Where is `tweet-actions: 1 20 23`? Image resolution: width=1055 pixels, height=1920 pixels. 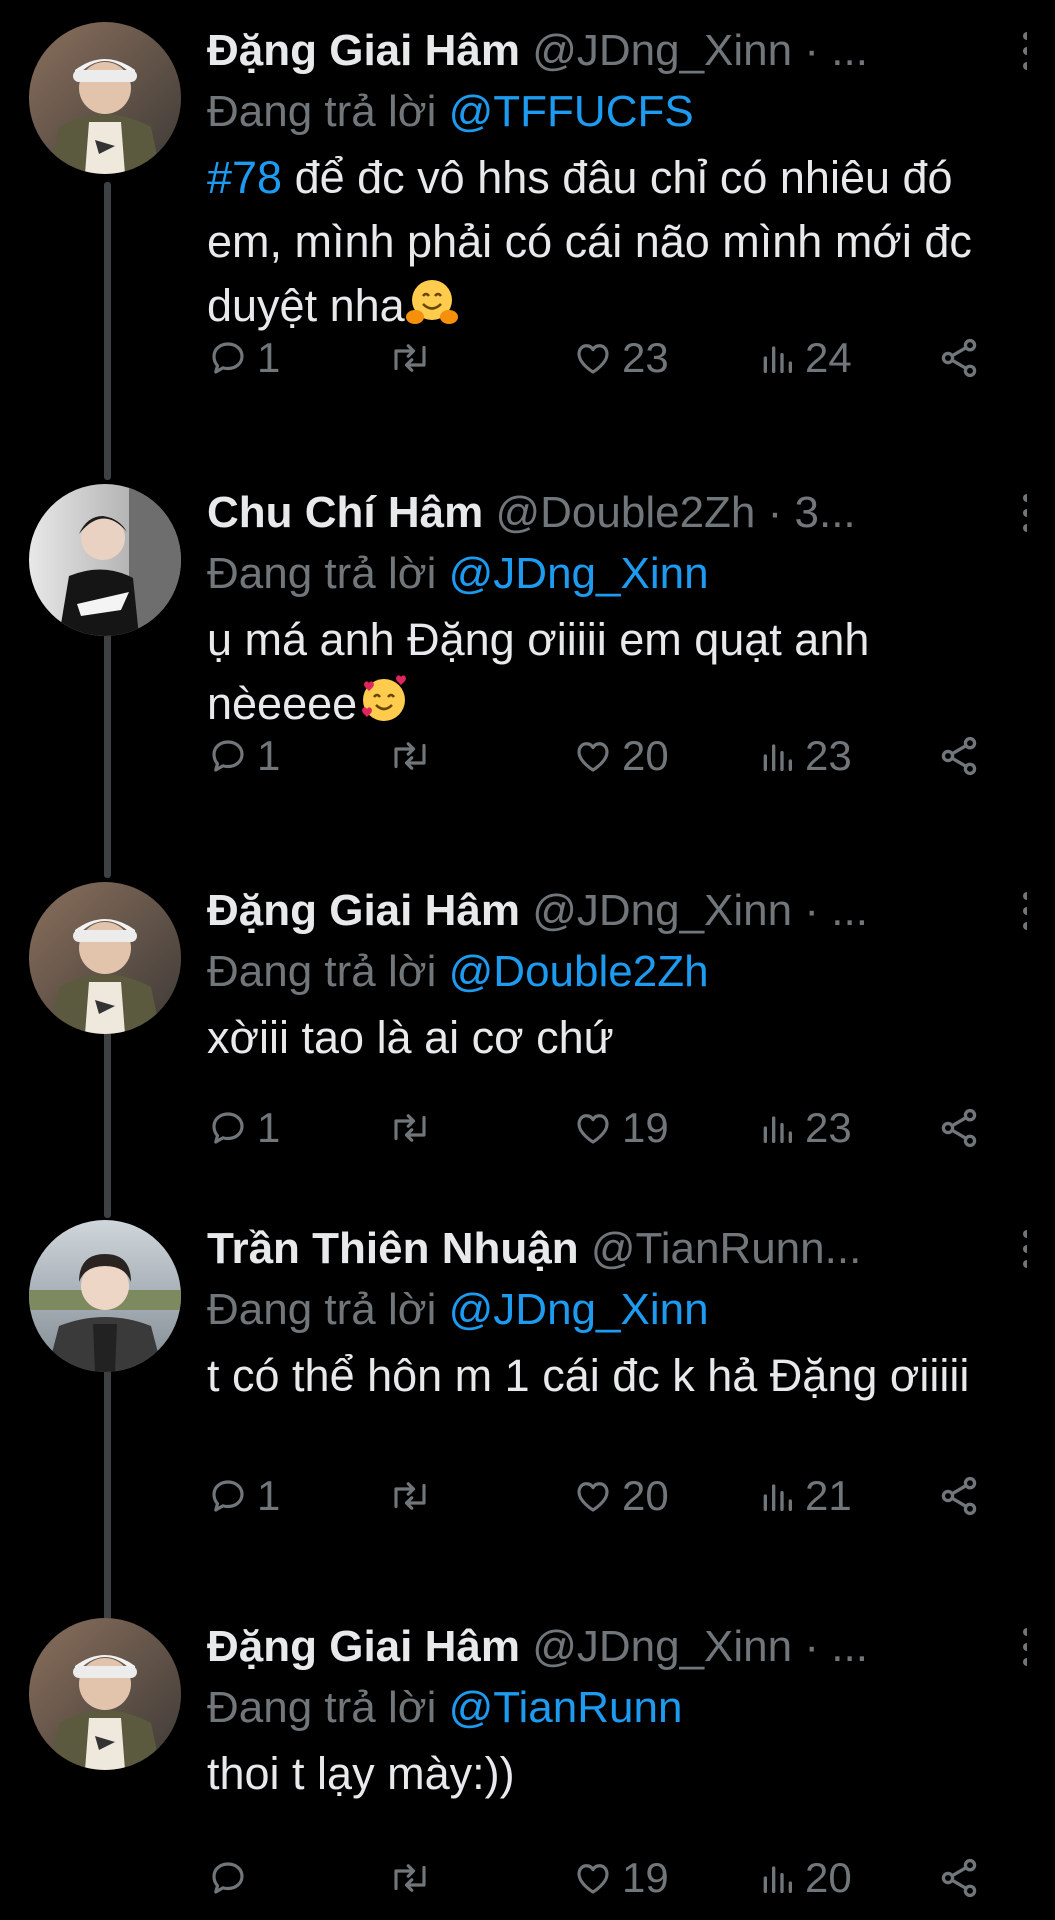
tweet-actions: 1 20 23 is located at coordinates (597, 756).